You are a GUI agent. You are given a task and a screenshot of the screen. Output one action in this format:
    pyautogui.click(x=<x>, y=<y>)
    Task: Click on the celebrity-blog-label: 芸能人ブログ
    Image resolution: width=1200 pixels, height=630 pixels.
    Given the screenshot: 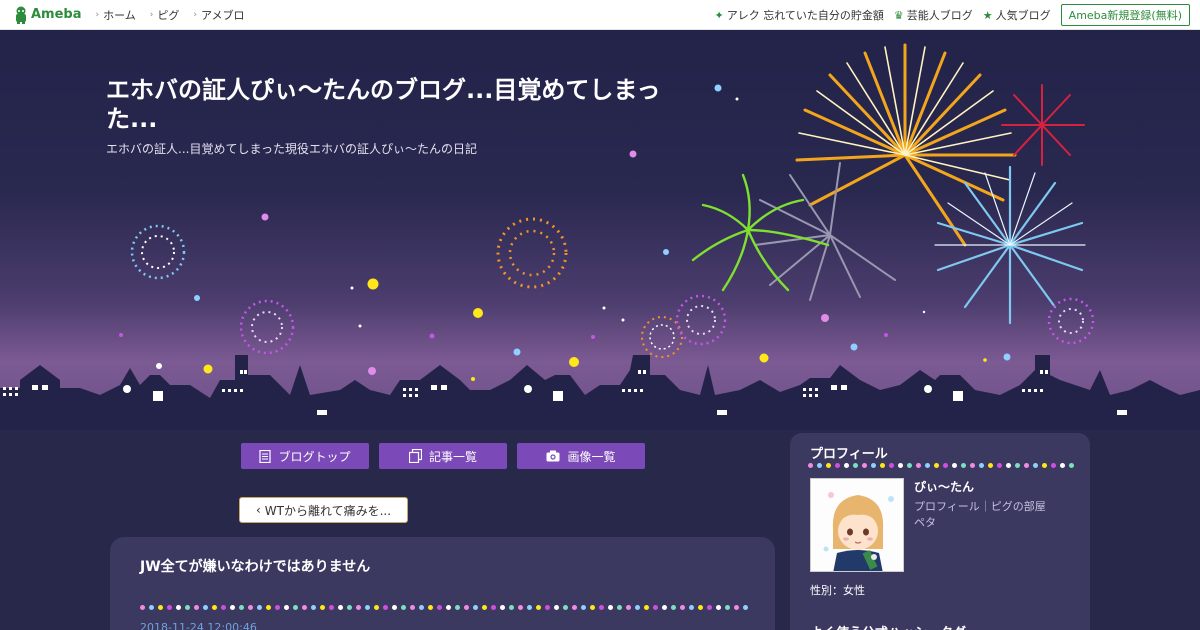 What is the action you would take?
    pyautogui.click(x=939, y=15)
    